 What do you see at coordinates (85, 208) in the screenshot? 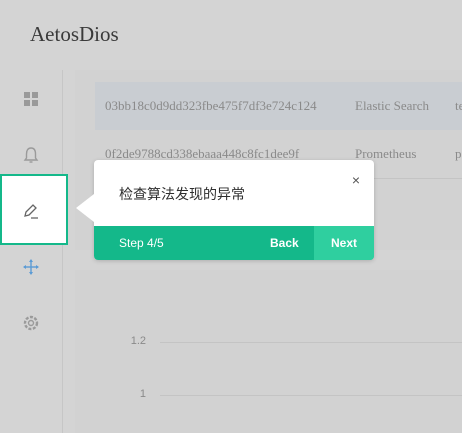
I see `tooltip-arrow` at bounding box center [85, 208].